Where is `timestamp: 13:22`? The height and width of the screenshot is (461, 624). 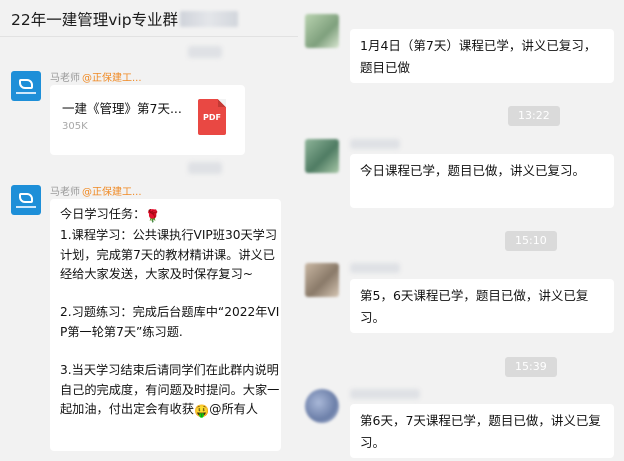 timestamp: 13:22 is located at coordinates (534, 116).